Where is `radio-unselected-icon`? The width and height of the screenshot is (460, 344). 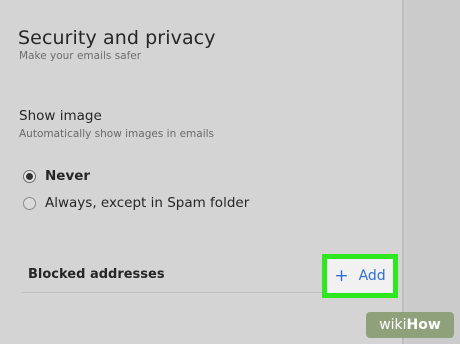
radio-unselected-icon is located at coordinates (29, 203).